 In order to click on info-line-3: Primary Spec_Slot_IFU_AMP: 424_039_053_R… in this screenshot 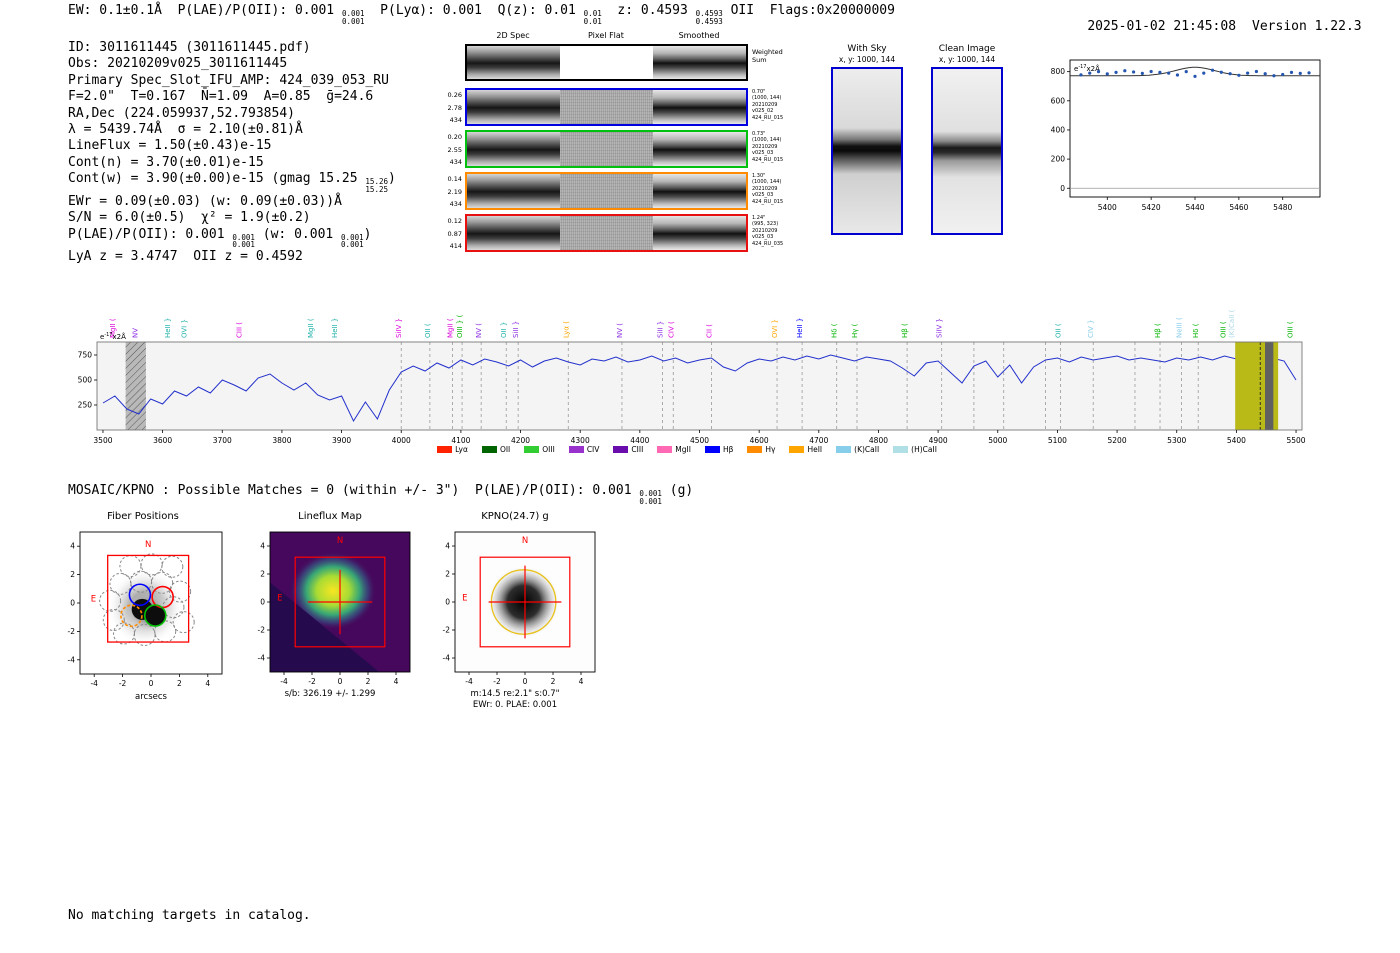, I will do `click(232, 81)`.